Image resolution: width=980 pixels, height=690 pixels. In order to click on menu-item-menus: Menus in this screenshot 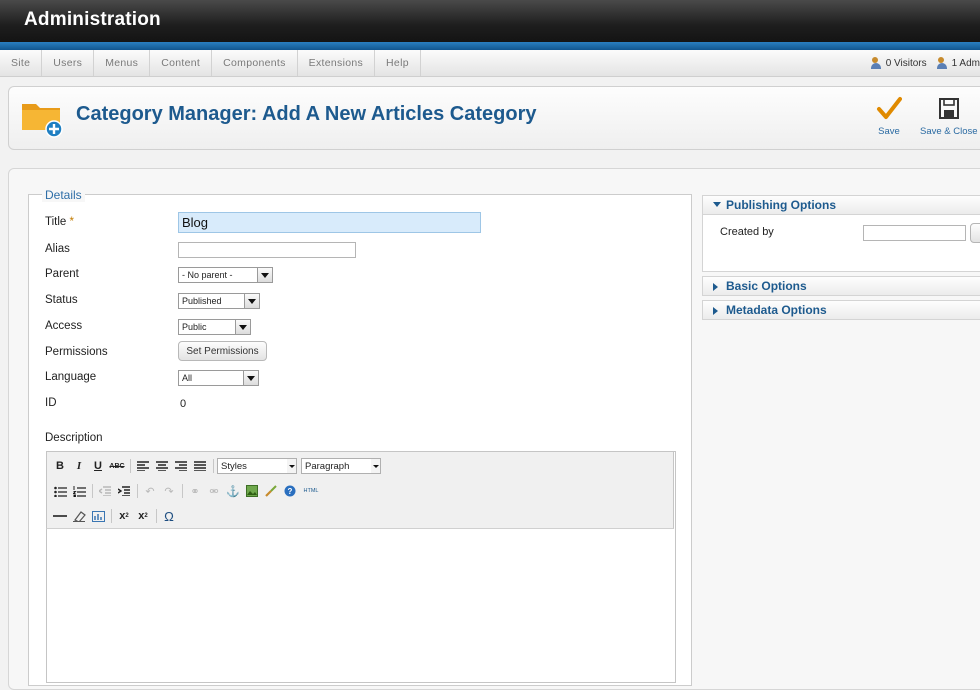, I will do `click(122, 63)`.